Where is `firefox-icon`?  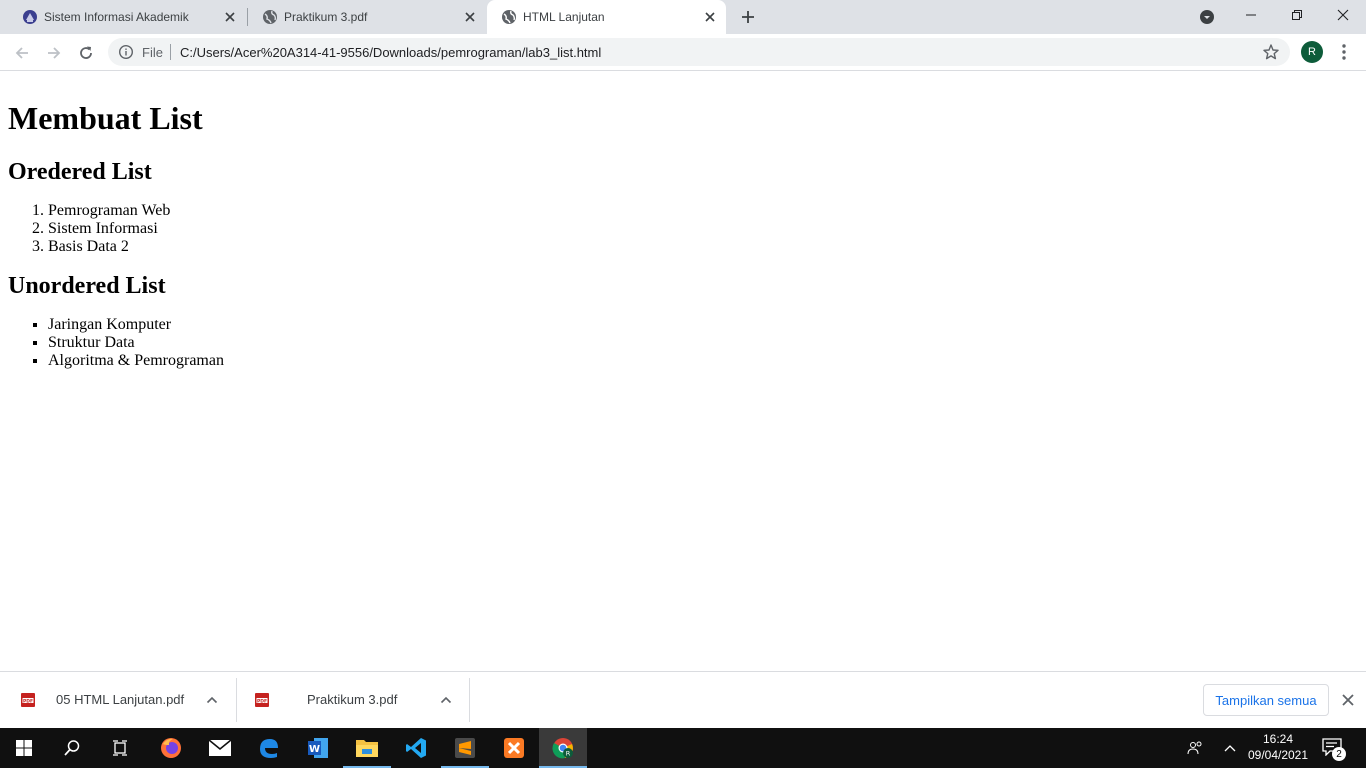 firefox-icon is located at coordinates (171, 748).